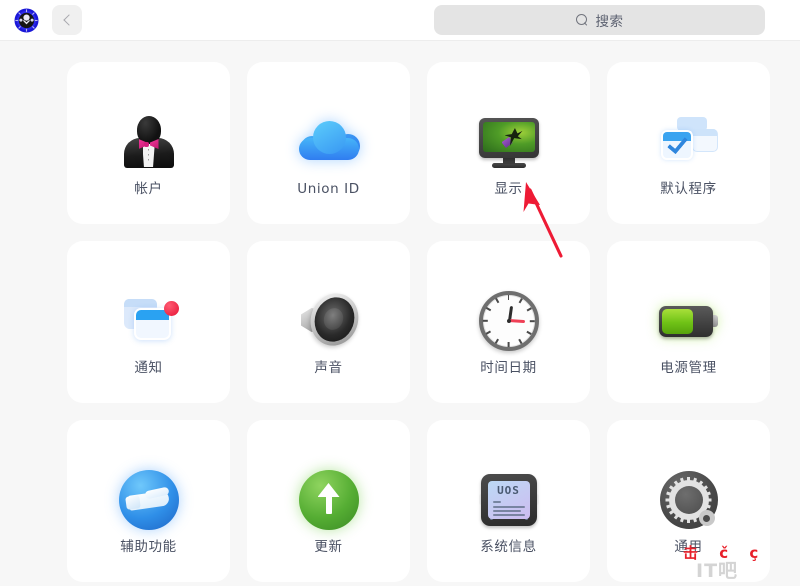 This screenshot has height=586, width=800. Describe the element at coordinates (609, 21) in the screenshot. I see `search-placeholder: 搜索` at that location.